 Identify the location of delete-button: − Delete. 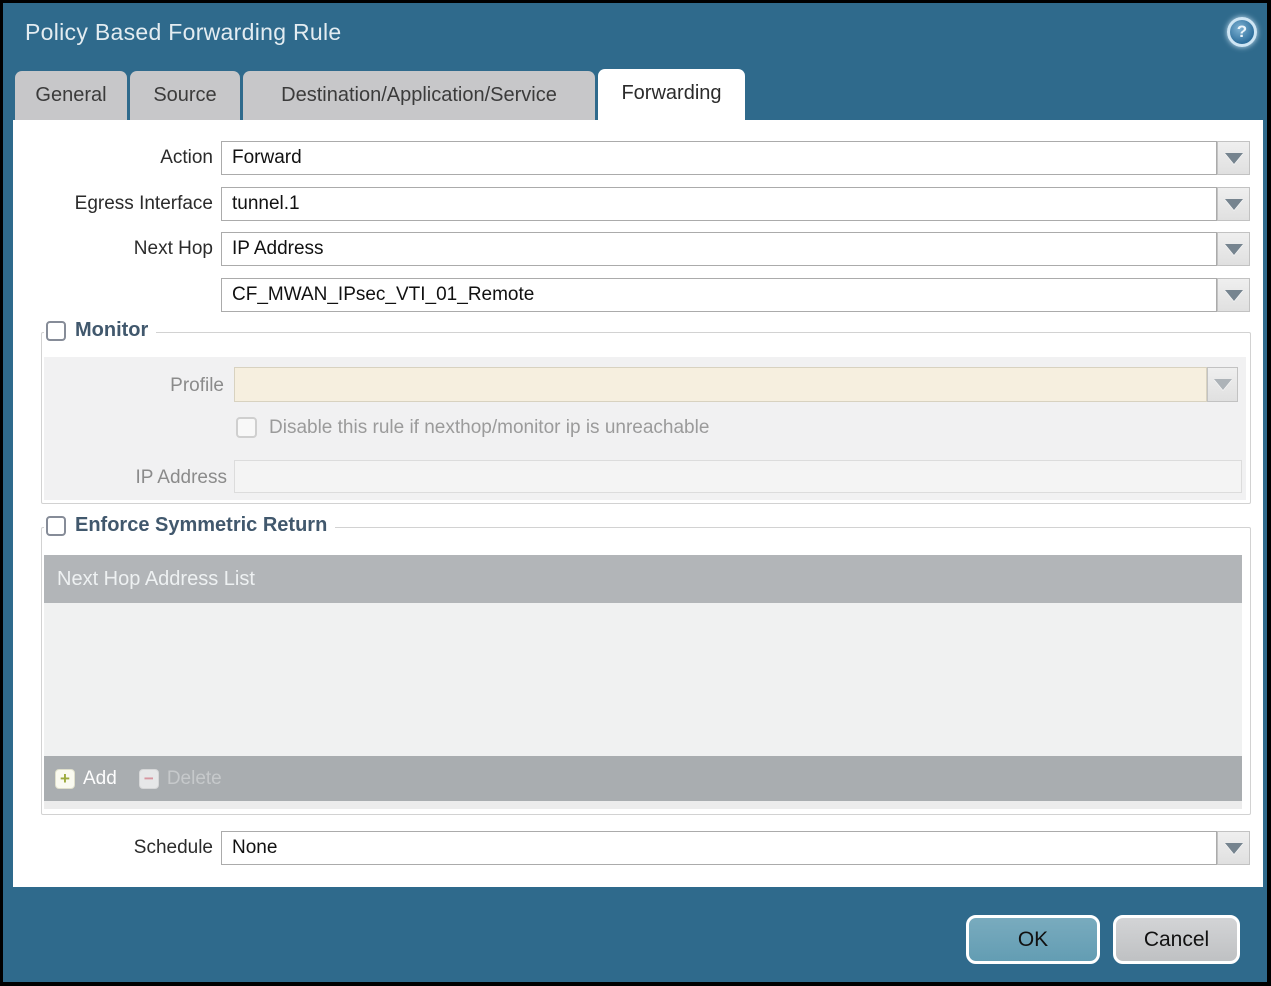
(169, 779).